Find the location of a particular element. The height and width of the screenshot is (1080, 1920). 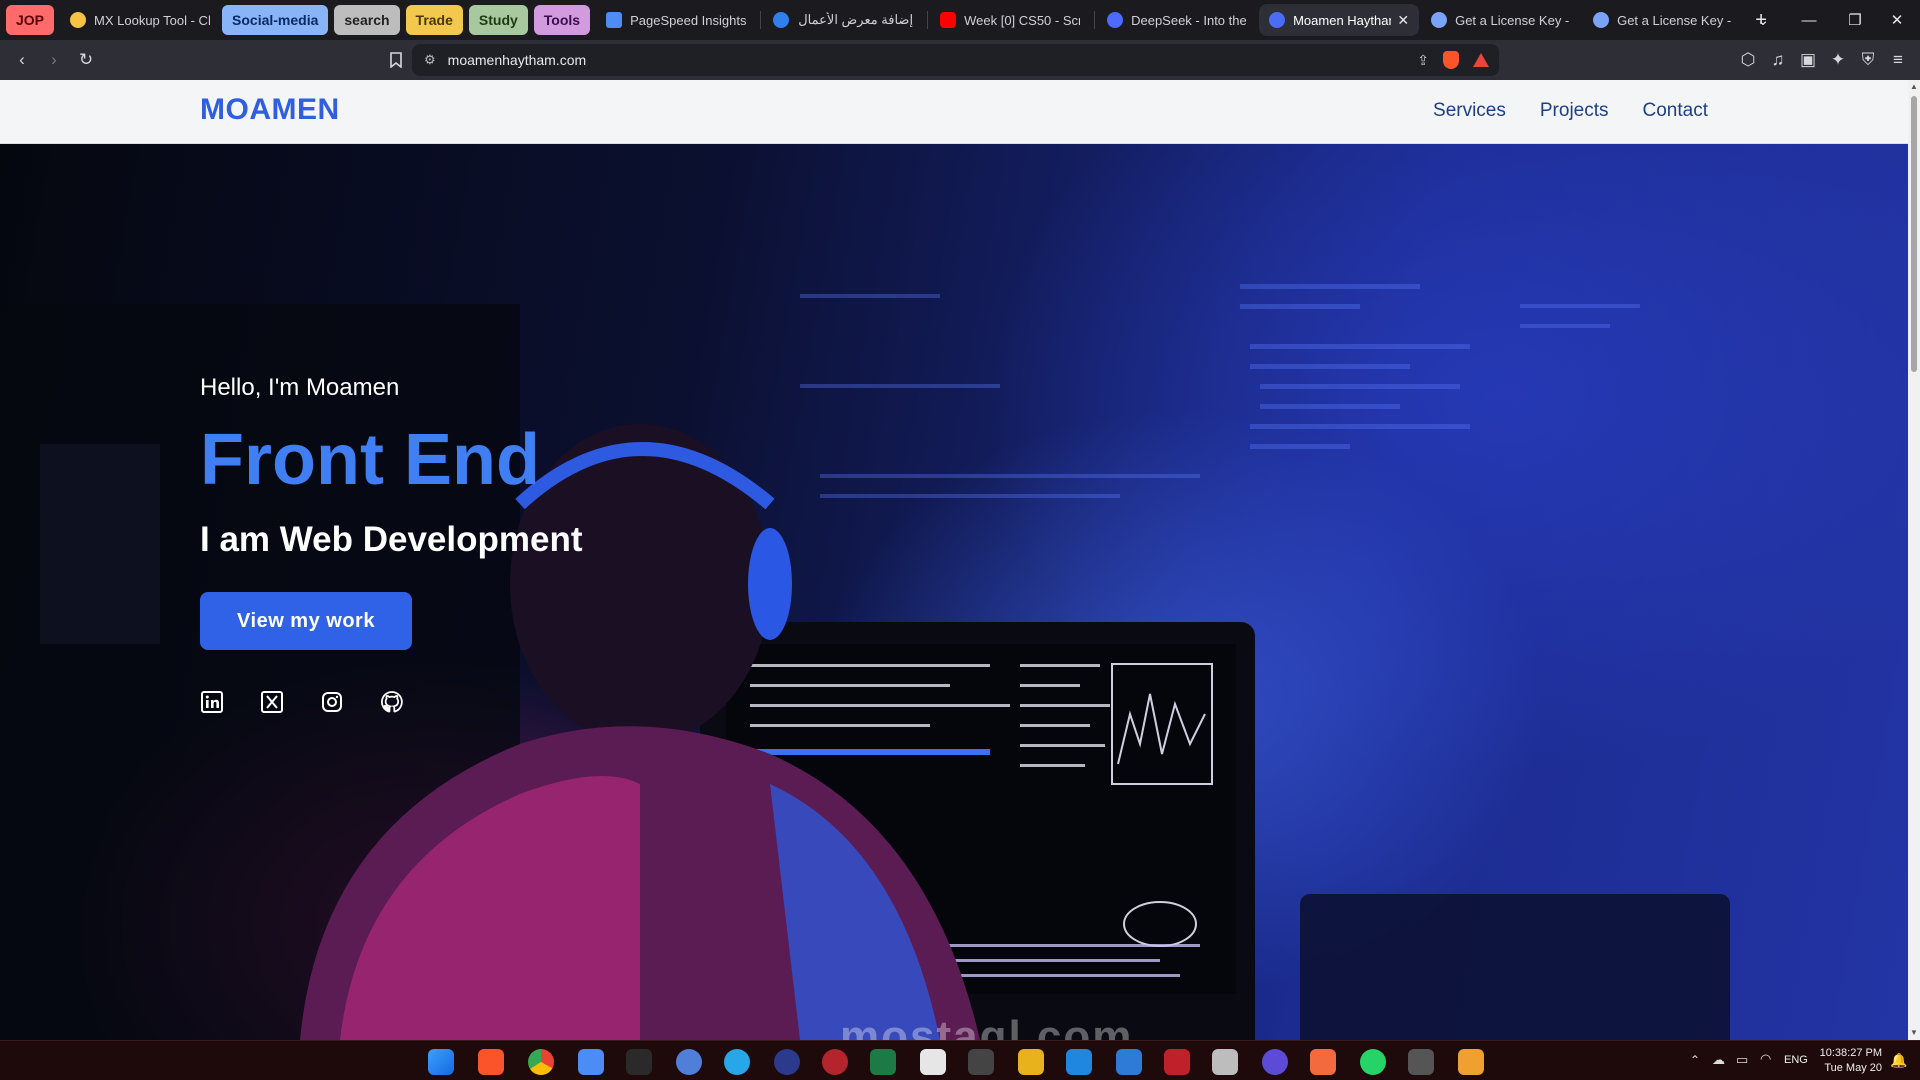

forward-icon: › is located at coordinates (54, 60).